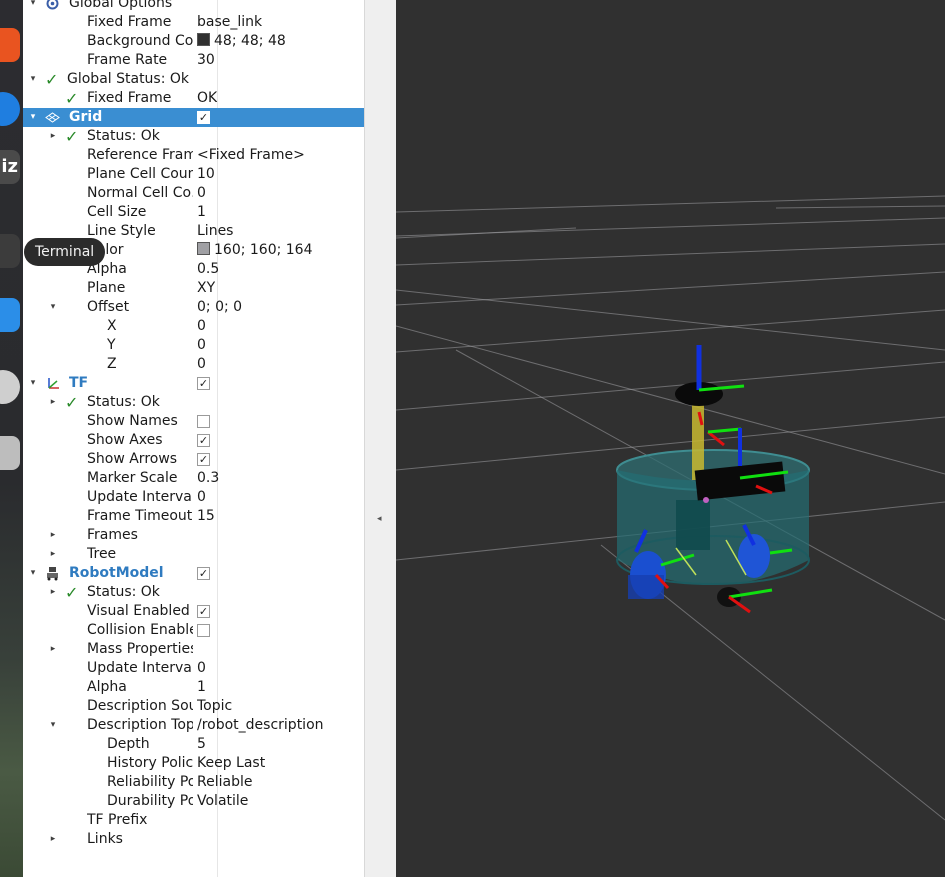 The width and height of the screenshot is (945, 877). Describe the element at coordinates (193, 801) in the screenshot. I see `tree-row-durability-po: Durability Po…Volatile` at that location.